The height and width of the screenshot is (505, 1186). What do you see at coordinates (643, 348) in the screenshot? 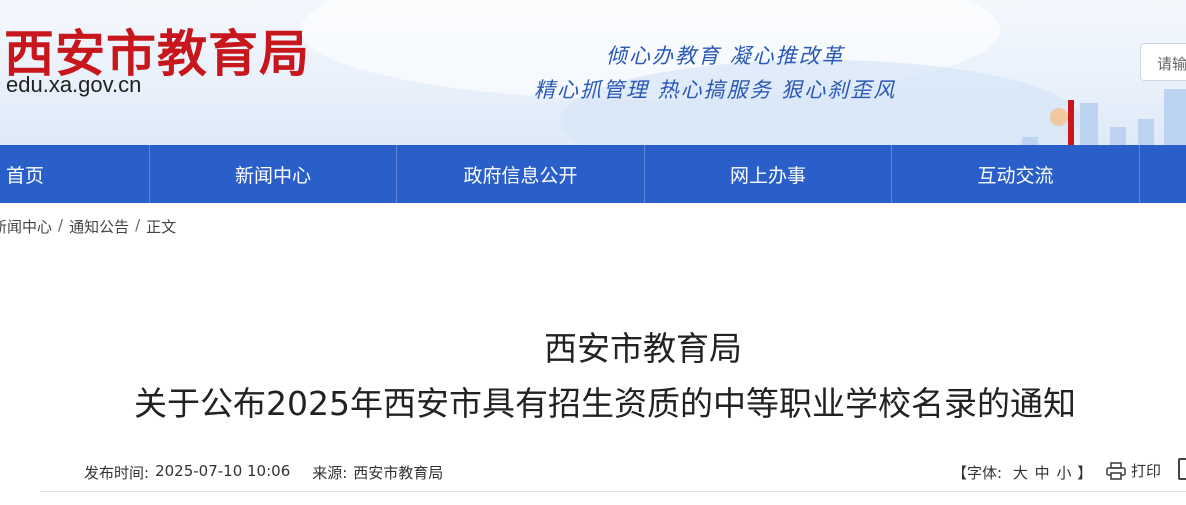
I see `article-title-line-1: 西安市教育局` at bounding box center [643, 348].